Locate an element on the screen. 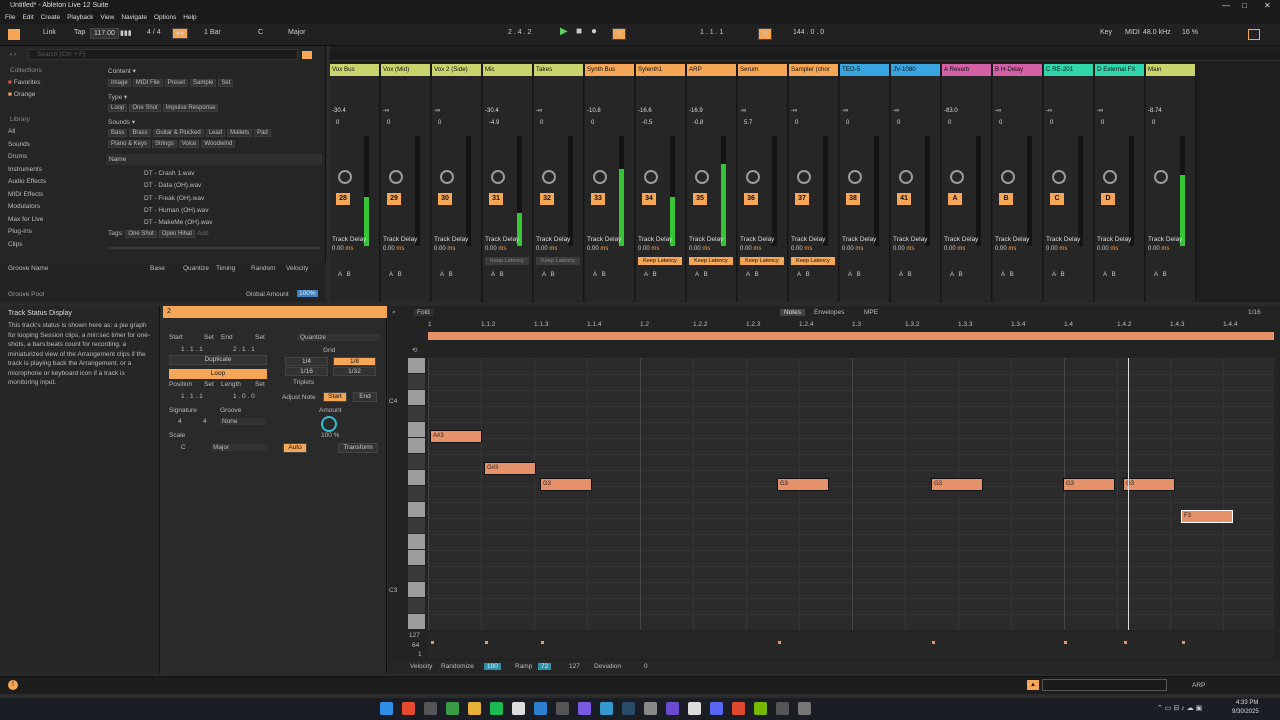 Image resolution: width=1280 pixels, height=720 pixels. menu-navigate: Navigate is located at coordinates (134, 17).